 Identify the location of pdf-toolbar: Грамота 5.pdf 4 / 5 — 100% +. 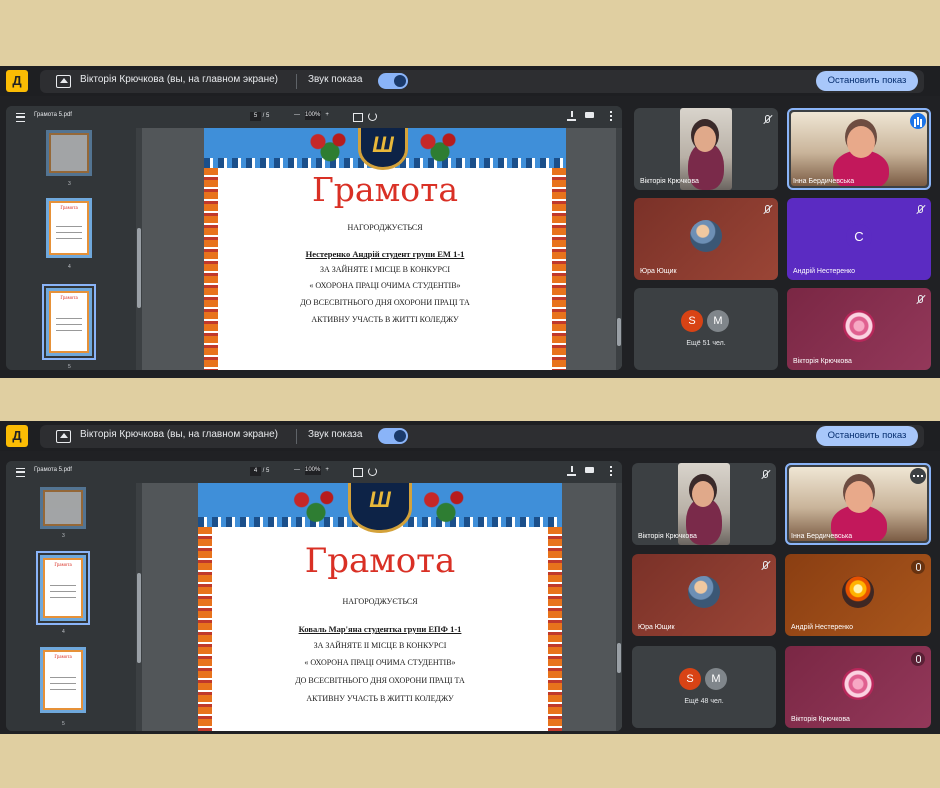
(314, 472).